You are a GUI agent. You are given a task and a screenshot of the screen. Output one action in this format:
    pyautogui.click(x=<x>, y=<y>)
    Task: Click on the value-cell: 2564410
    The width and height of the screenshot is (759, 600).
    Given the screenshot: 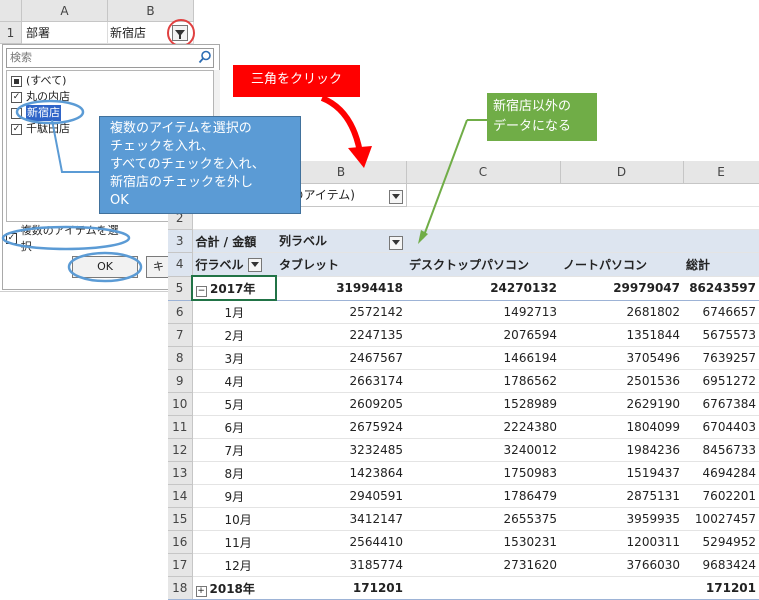 What is the action you would take?
    pyautogui.click(x=341, y=542)
    